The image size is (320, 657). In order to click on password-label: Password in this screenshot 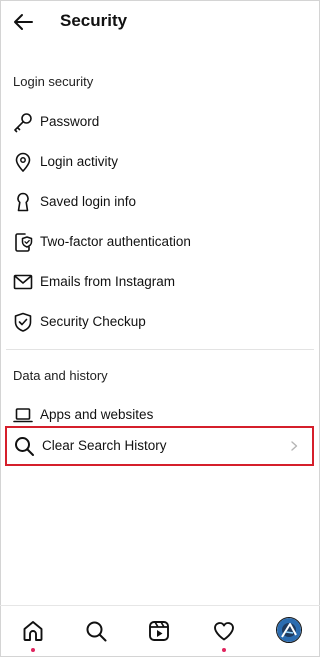, I will do `click(70, 121)`.